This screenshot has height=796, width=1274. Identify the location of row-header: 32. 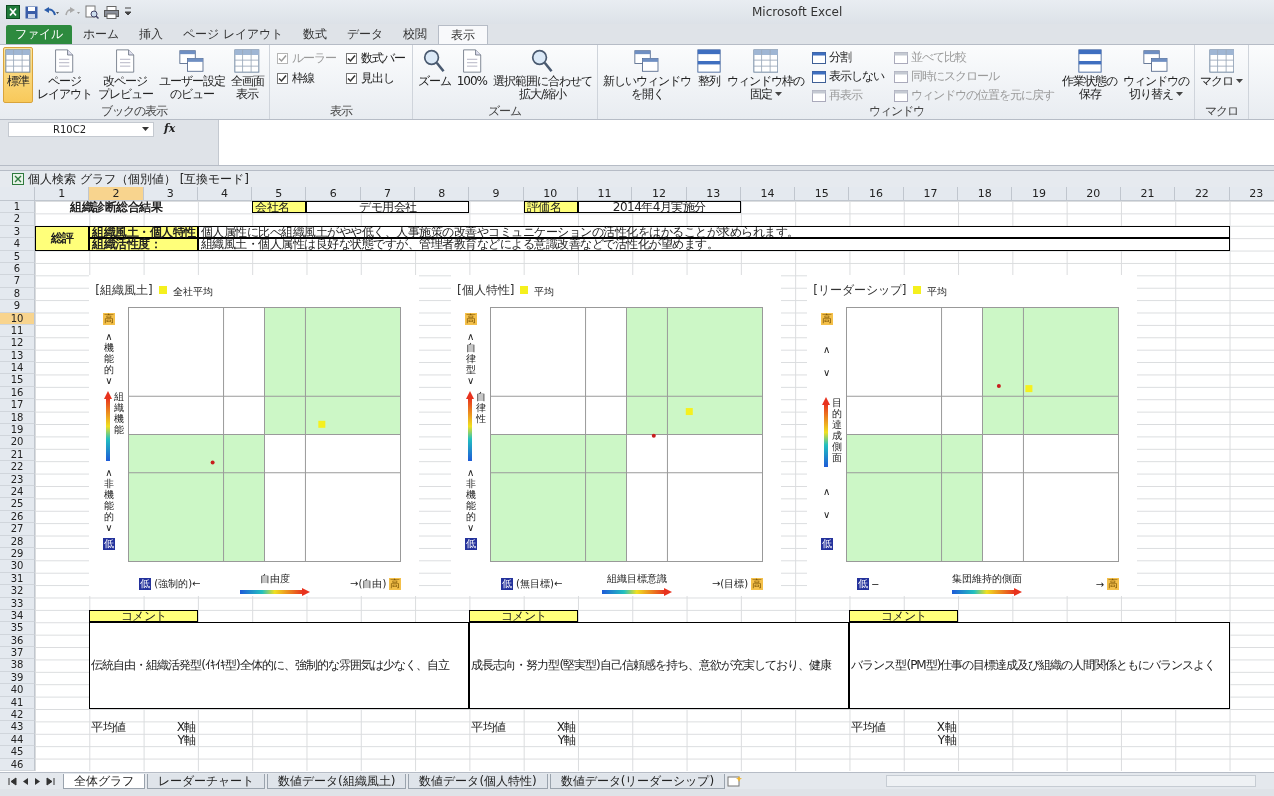
(17, 591).